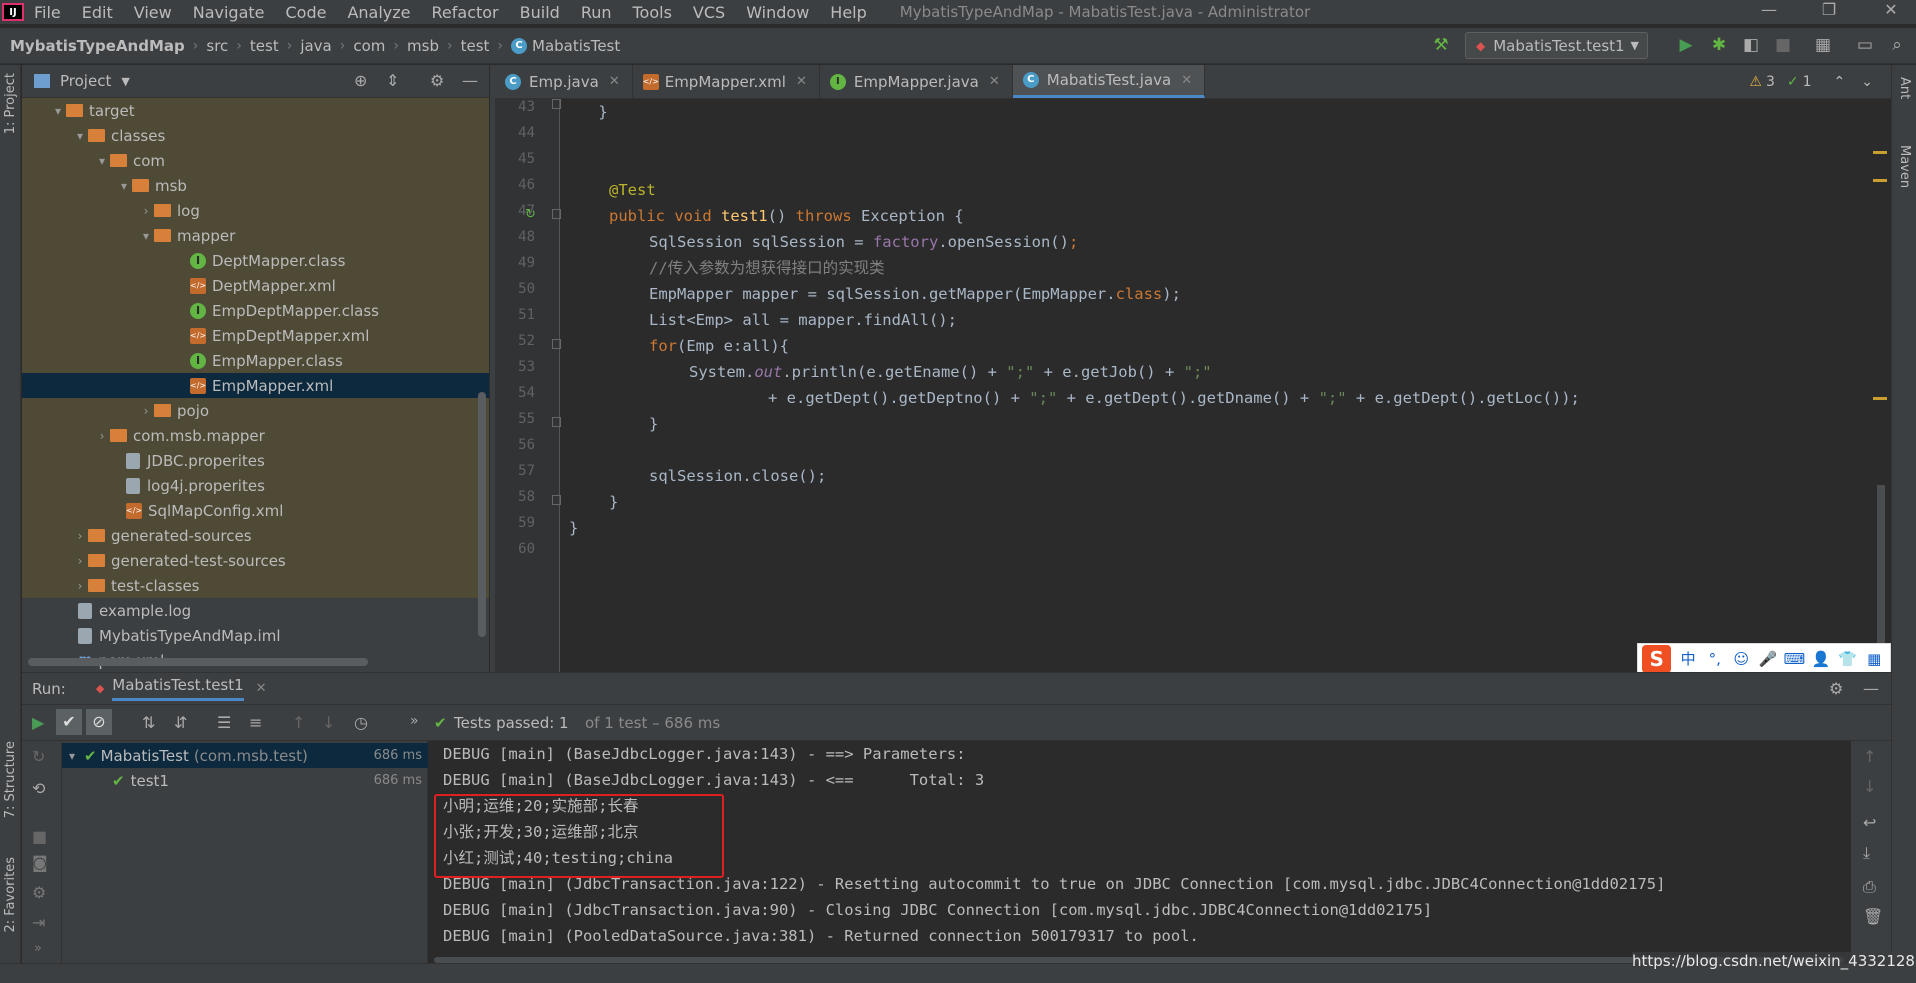 This screenshot has width=1916, height=983. What do you see at coordinates (1441, 46) in the screenshot?
I see `build-hammer-icon: ⚒` at bounding box center [1441, 46].